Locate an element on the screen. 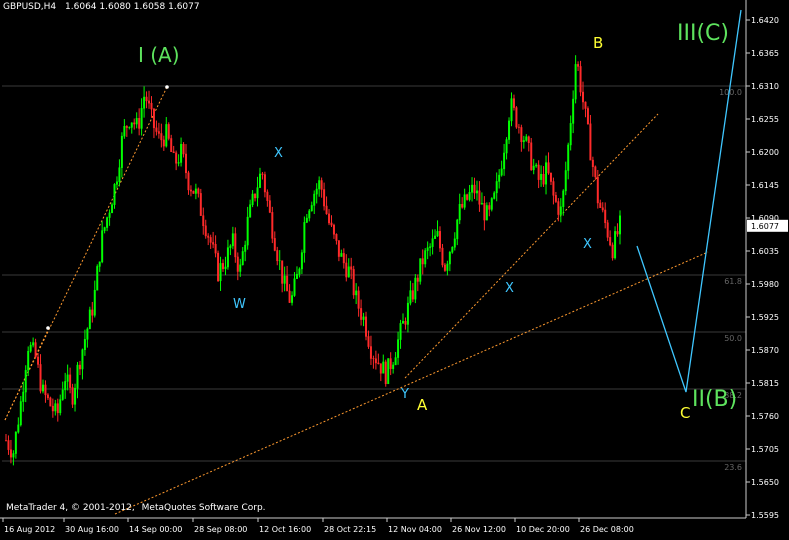 The height and width of the screenshot is (540, 789). fib-label: 100.0 is located at coordinates (730, 92).